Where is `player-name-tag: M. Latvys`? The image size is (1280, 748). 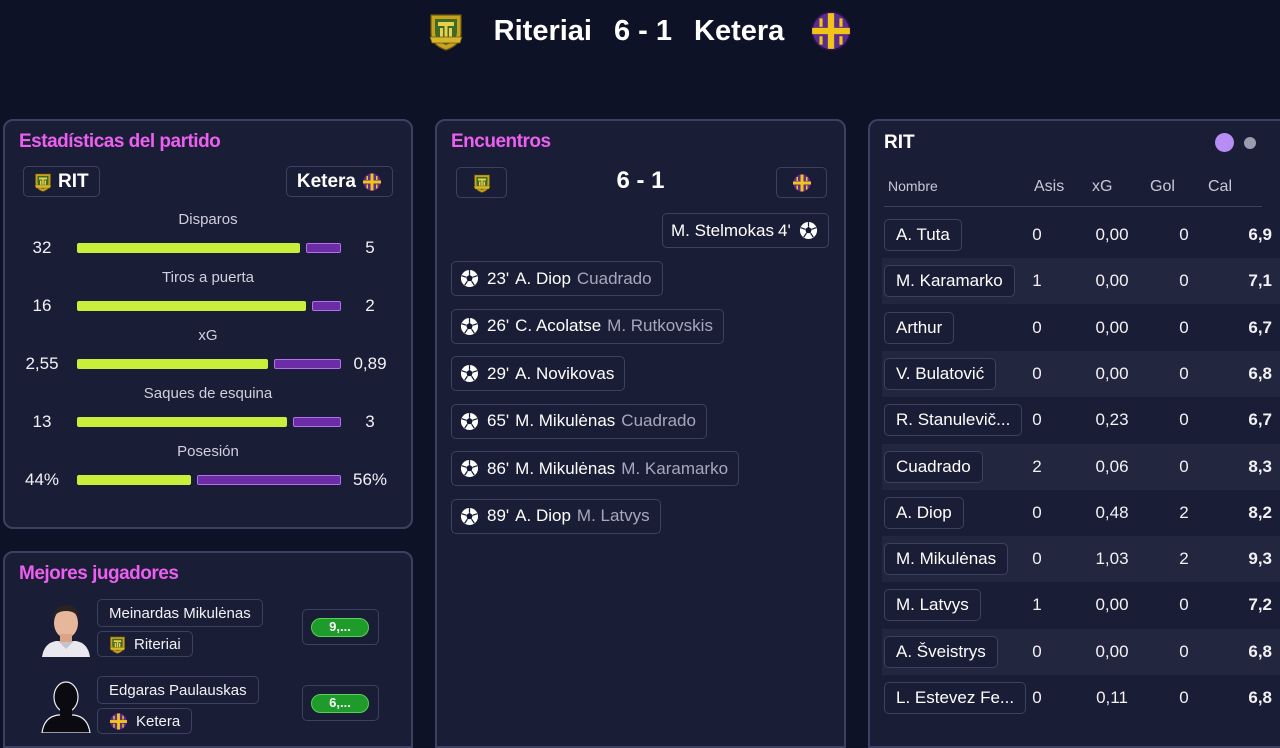
player-name-tag: M. Latvys is located at coordinates (932, 605).